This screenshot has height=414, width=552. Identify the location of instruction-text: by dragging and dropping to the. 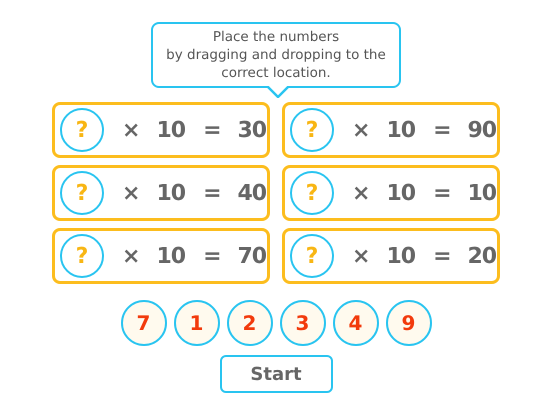
(276, 55).